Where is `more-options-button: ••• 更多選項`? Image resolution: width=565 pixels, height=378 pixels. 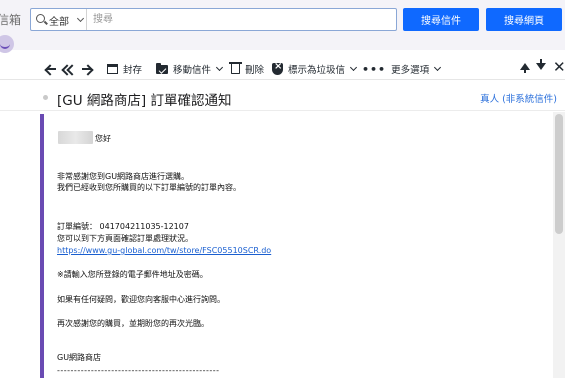
more-options-button: ••• 更多選項 is located at coordinates (402, 69).